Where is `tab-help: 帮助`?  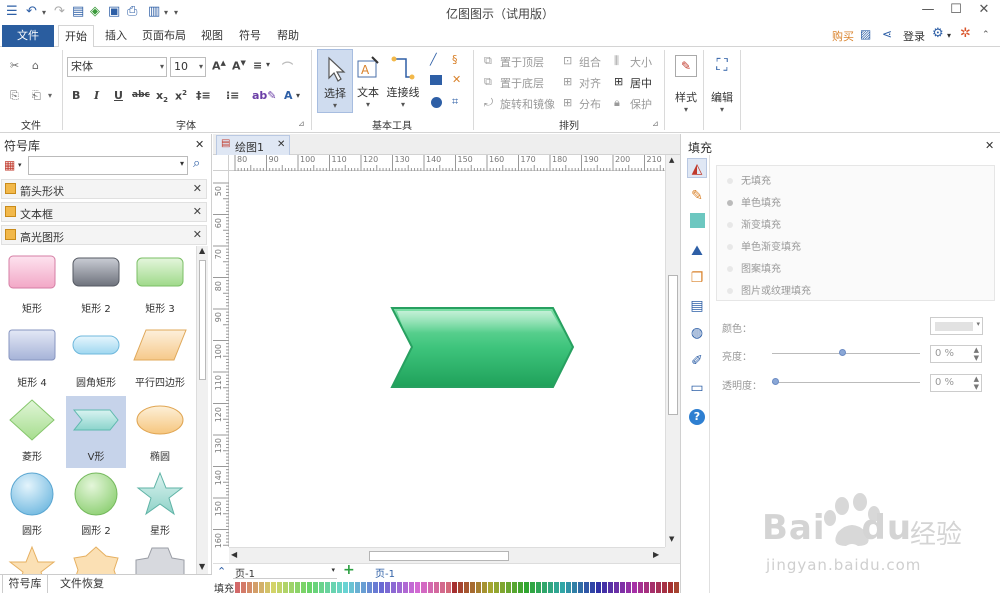
tab-help: 帮助 is located at coordinates (288, 36).